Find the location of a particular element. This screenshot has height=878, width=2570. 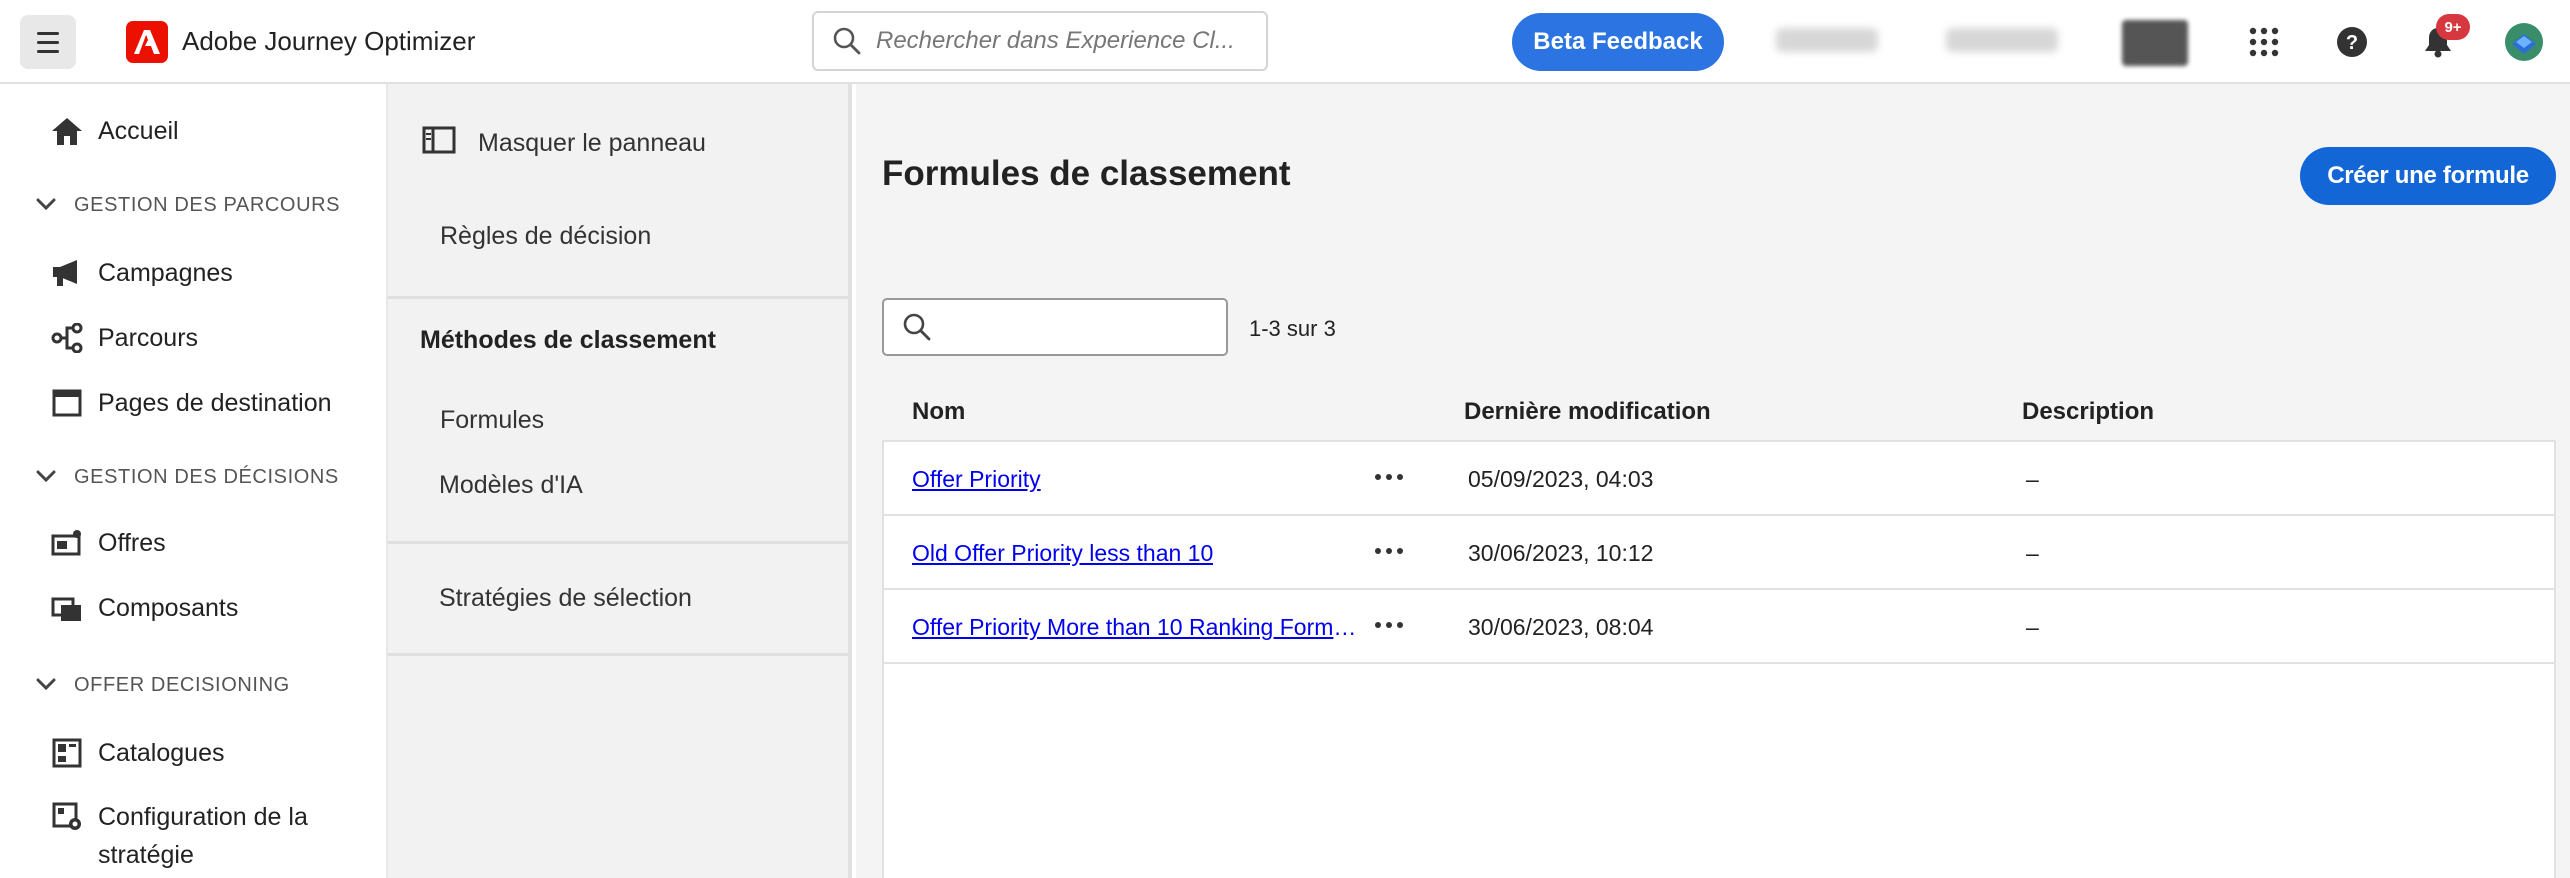

beta-feedback-button: Beta Feedback is located at coordinates (1618, 42).